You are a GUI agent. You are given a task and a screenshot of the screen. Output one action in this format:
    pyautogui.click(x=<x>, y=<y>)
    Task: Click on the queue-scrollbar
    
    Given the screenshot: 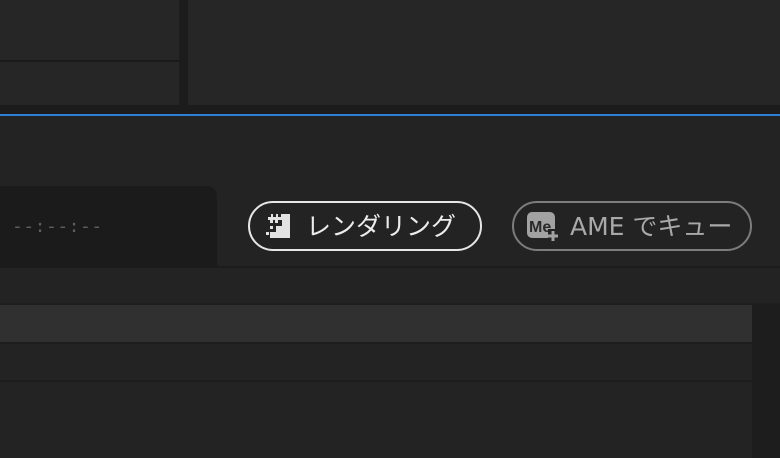 What is the action you would take?
    pyautogui.click(x=766, y=381)
    